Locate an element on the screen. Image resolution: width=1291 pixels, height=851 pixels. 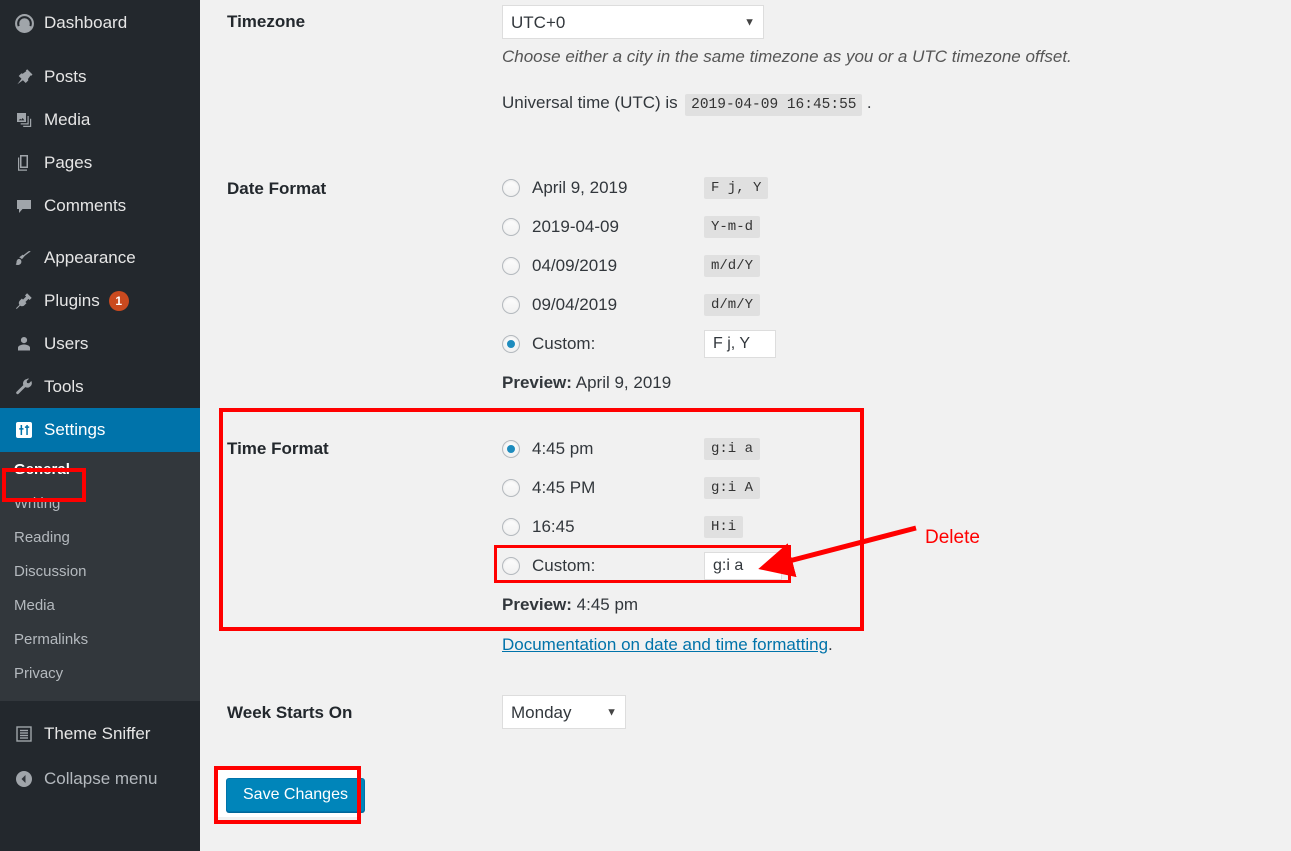
submenu-item-discussion: Discussion is located at coordinates (100, 572).